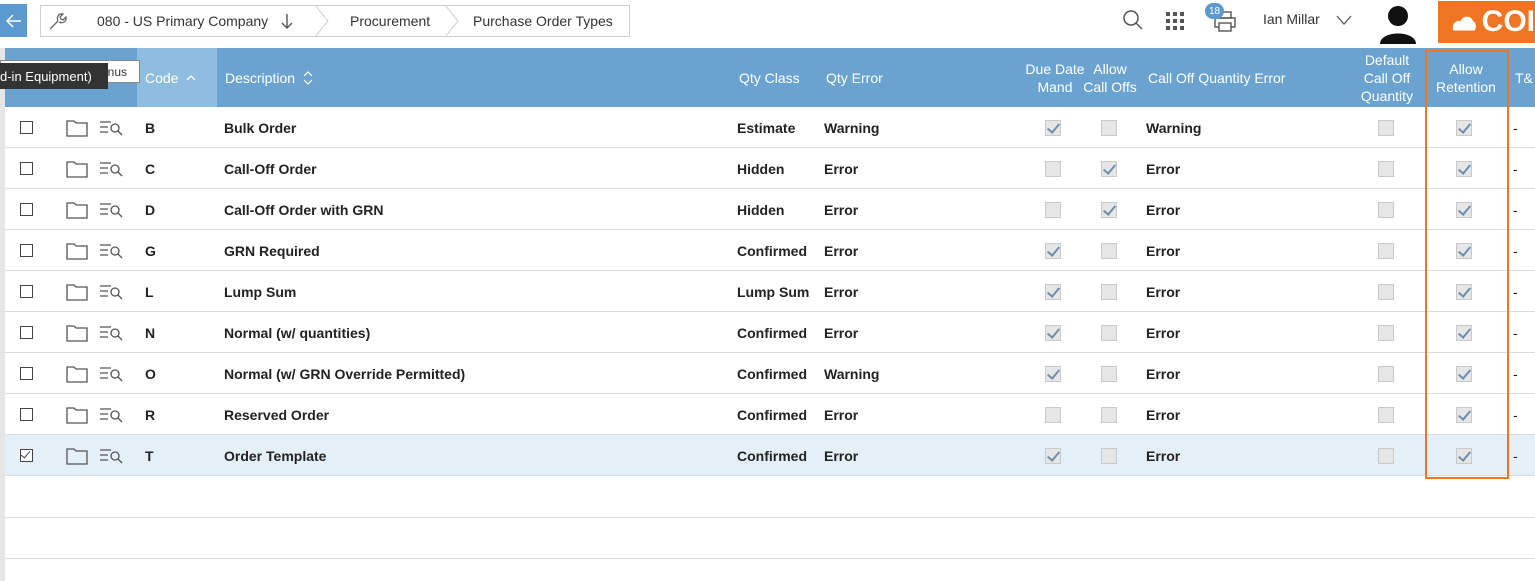 Image resolution: width=1535 pixels, height=581 pixels. I want to click on arrow-down-icon, so click(287, 21).